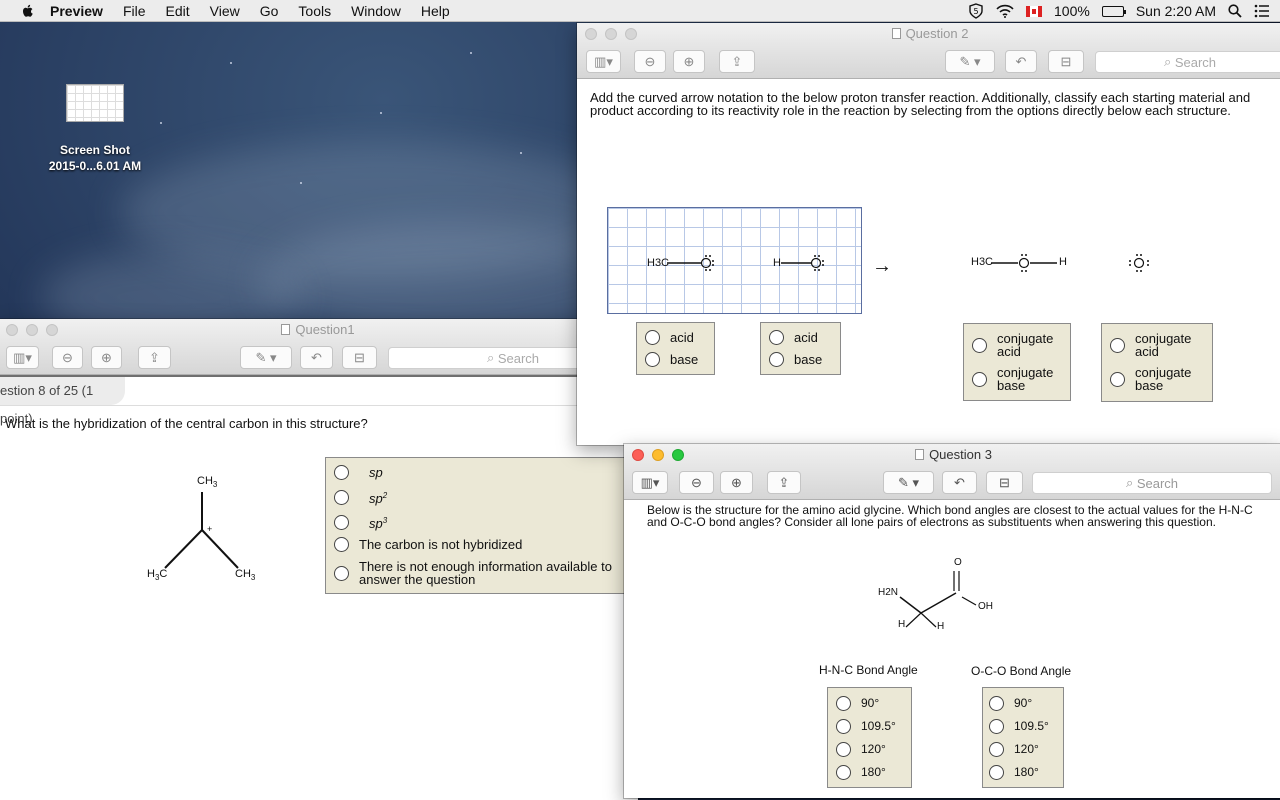  I want to click on question1-titlebar: Question1, so click(319, 330).